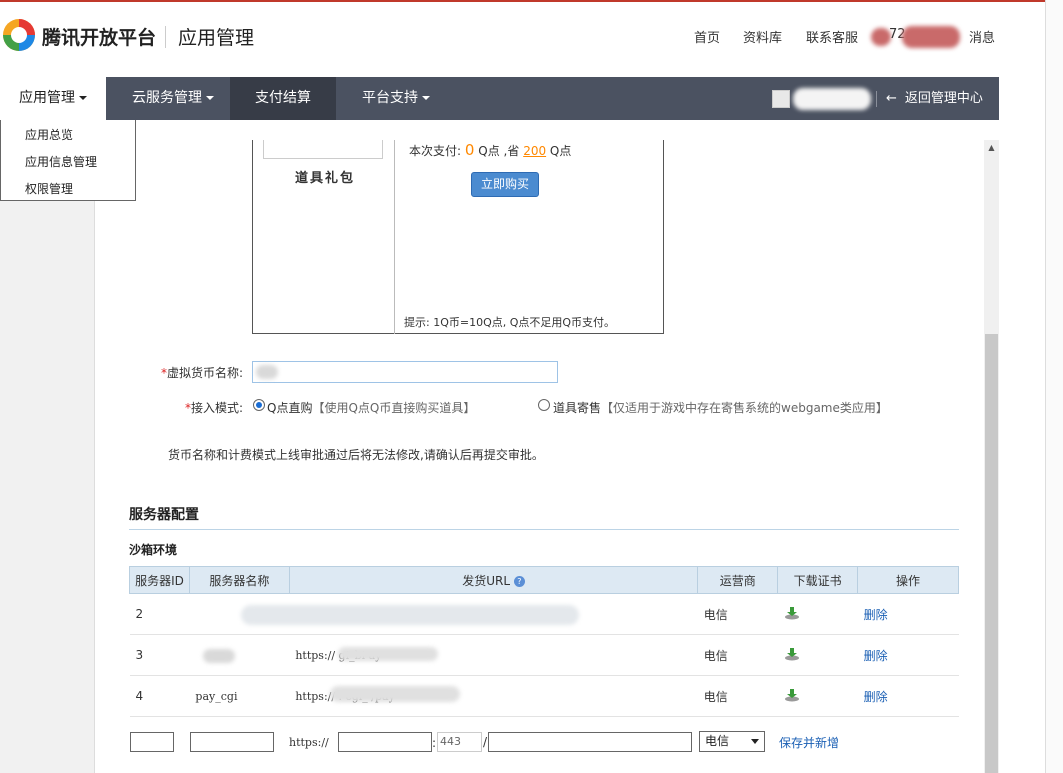 The image size is (1063, 773). What do you see at coordinates (167, 98) in the screenshot?
I see `nav-label: 云服务管理` at bounding box center [167, 98].